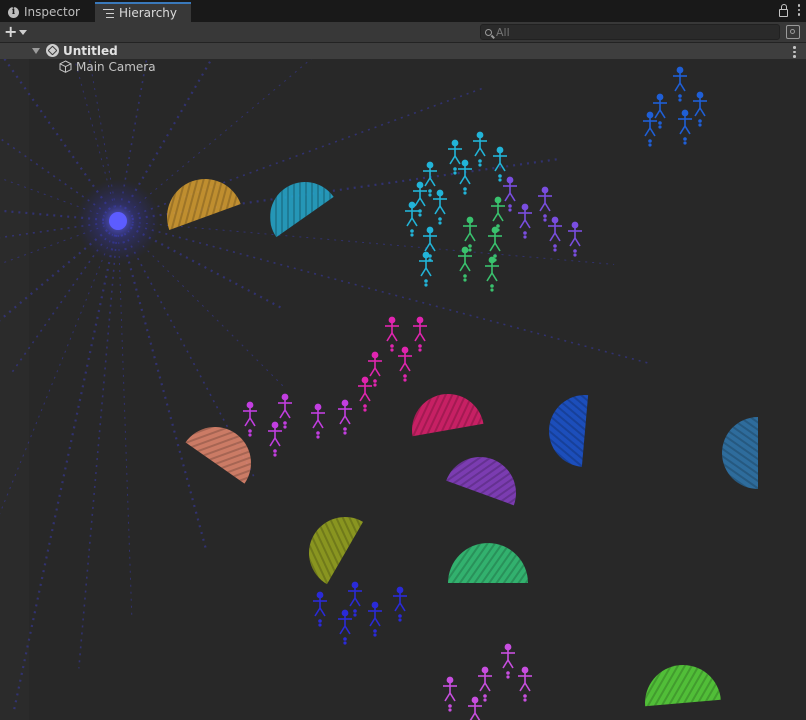  Describe the element at coordinates (52, 50) in the screenshot. I see `unity-scene-icon` at that location.